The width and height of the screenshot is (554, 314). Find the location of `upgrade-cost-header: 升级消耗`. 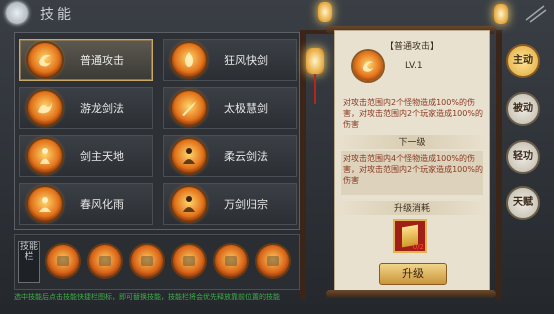

upgrade-cost-header: 升级消耗 is located at coordinates (412, 208).